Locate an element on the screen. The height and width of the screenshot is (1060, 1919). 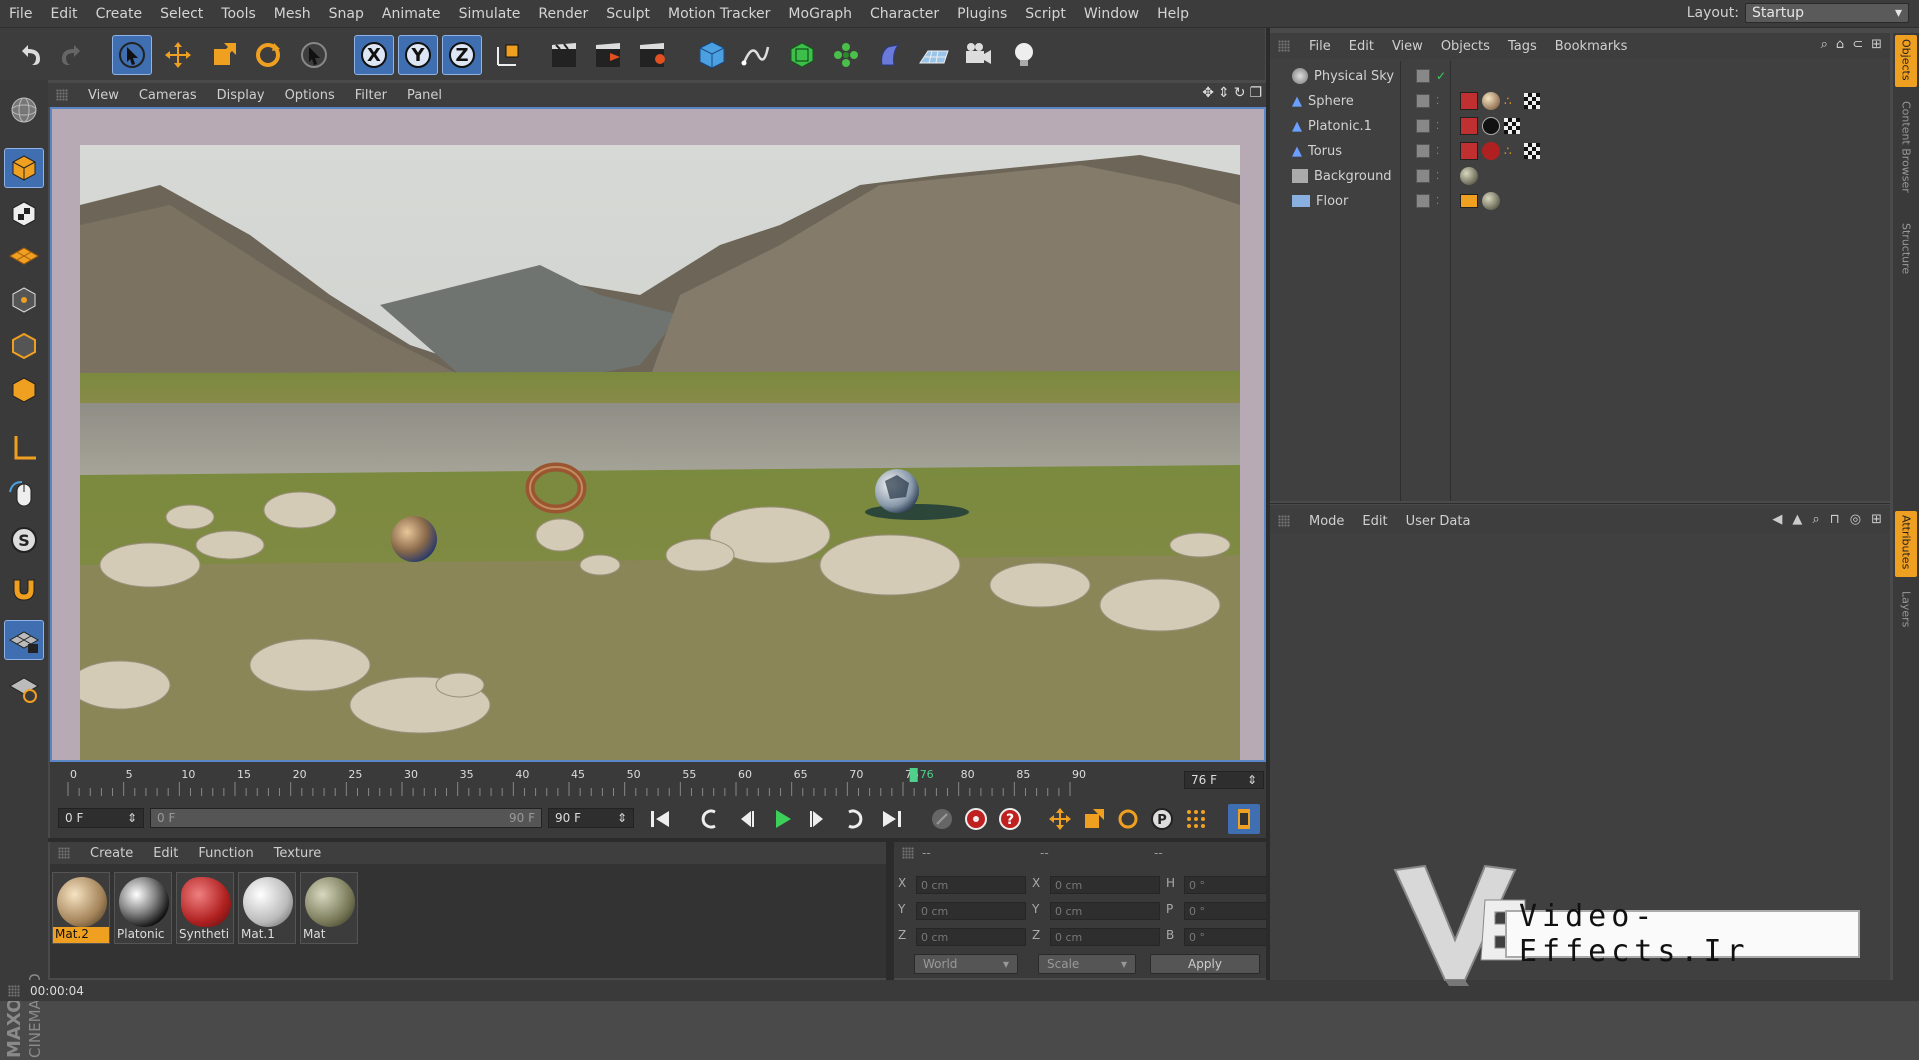
coordinate-system-button is located at coordinates (508, 55).